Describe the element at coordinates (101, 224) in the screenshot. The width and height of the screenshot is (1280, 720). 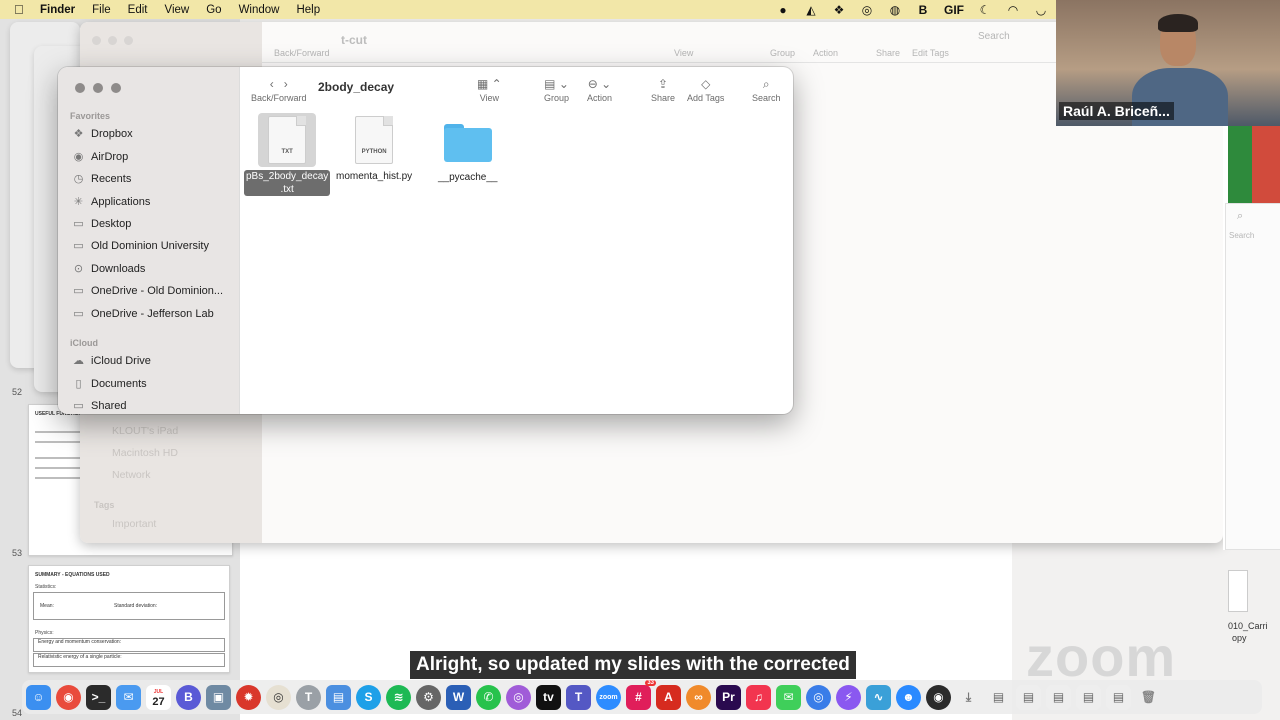
I see `sidebar-item-desktop: ▭ Desktop` at that location.